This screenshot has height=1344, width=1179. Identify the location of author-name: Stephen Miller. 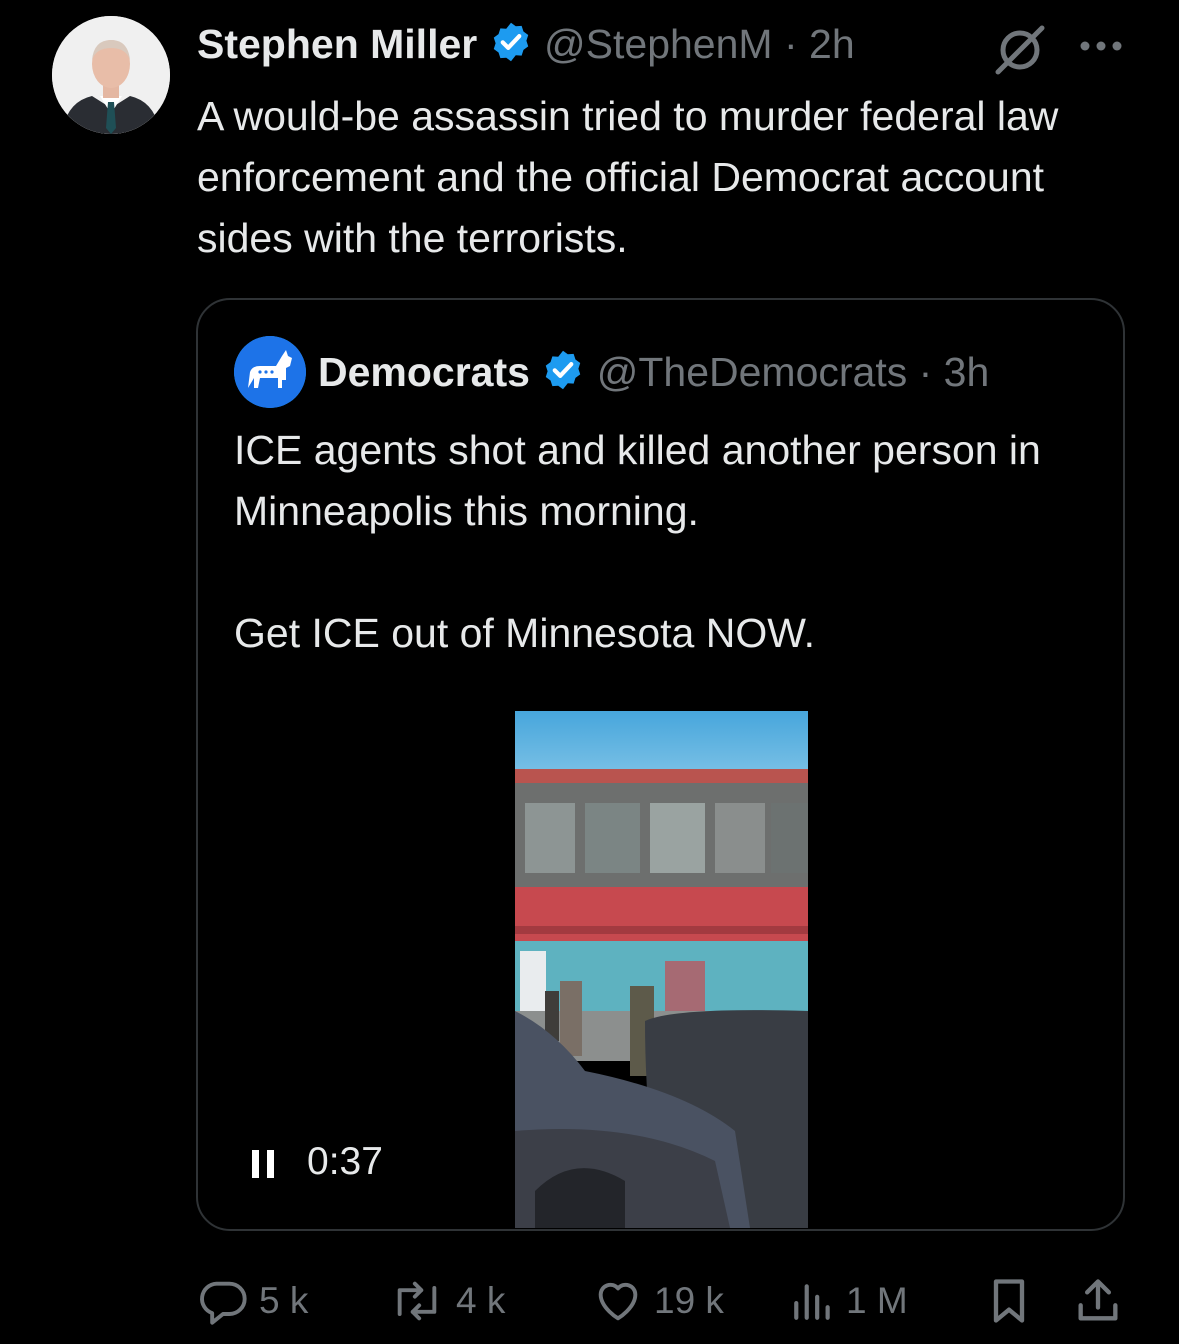
(337, 44).